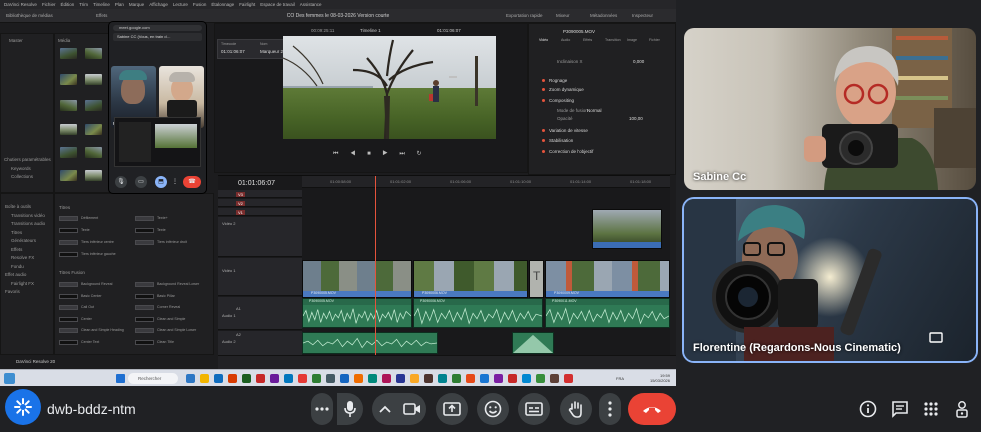  Describe the element at coordinates (161, 182) in the screenshot. I see `mini-present-button: ⬒` at that location.